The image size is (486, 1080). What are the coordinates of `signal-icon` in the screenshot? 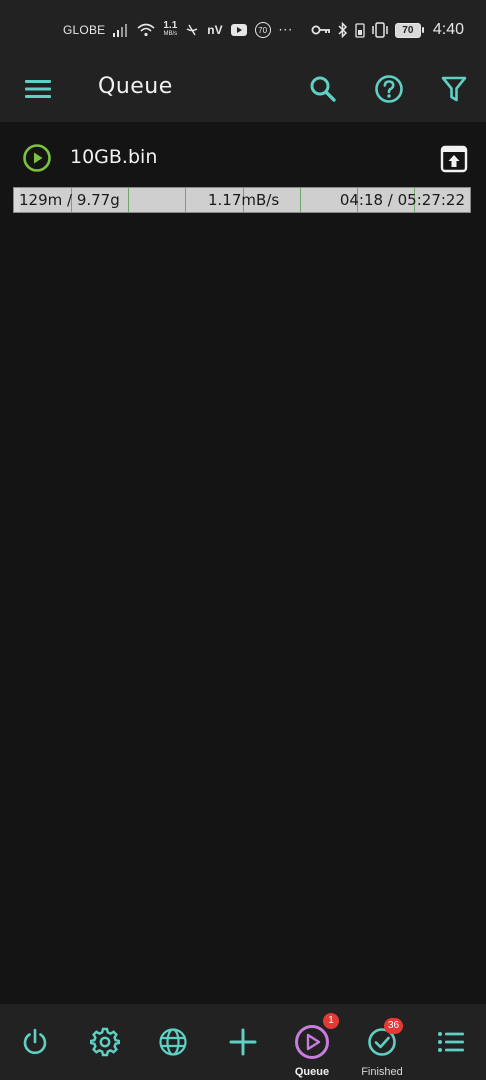 It's located at (120, 30).